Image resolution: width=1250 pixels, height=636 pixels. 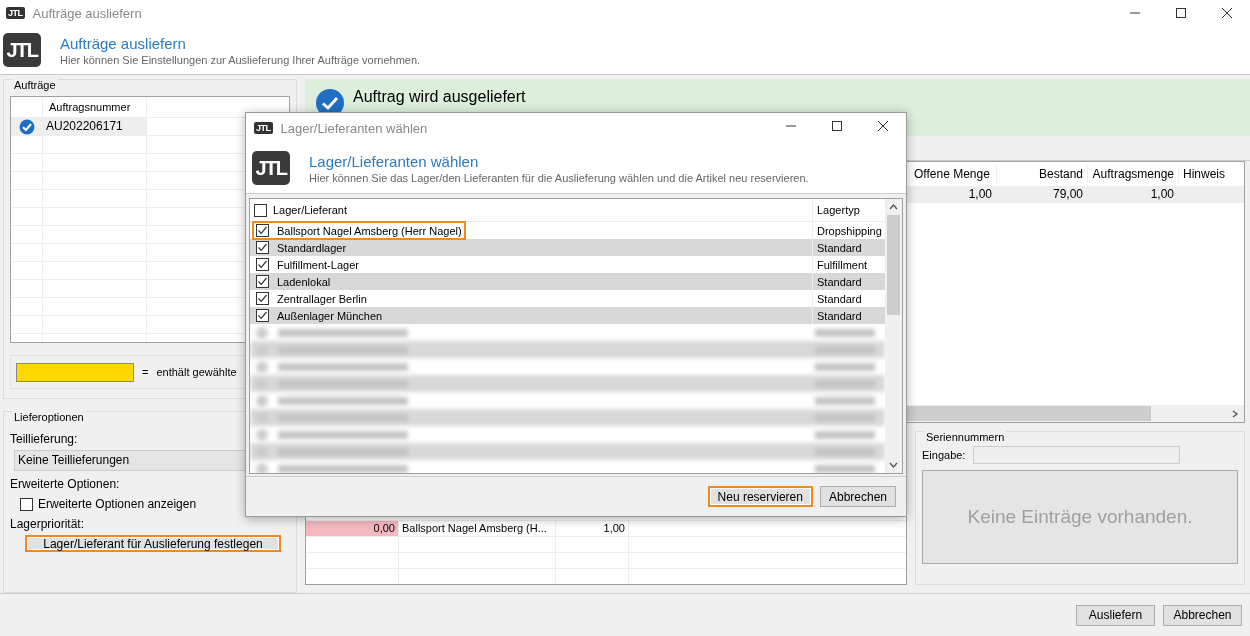 I want to click on header-title: Aufträge ausliefern, so click(x=123, y=43).